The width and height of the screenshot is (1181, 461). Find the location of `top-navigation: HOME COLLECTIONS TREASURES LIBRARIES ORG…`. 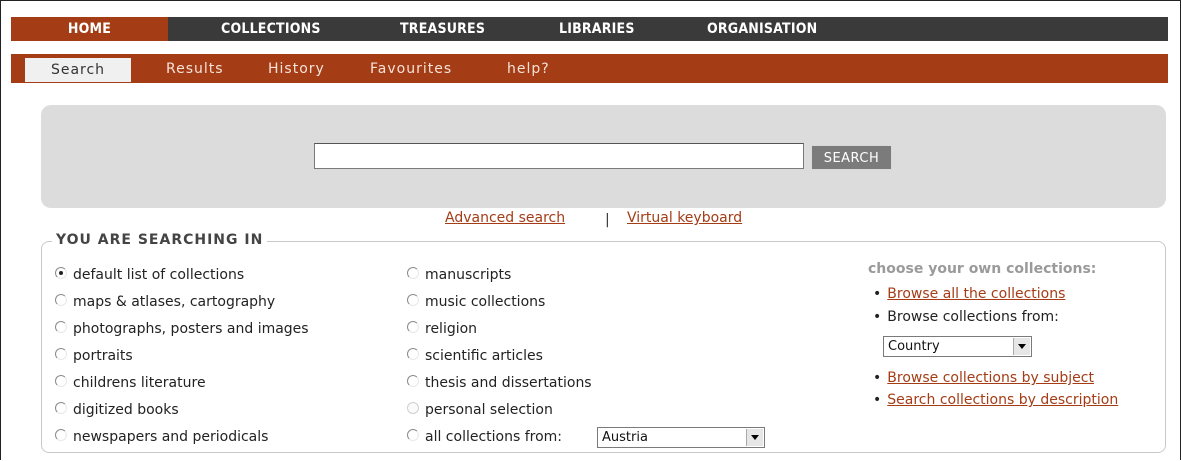

top-navigation: HOME COLLECTIONS TREASURES LIBRARIES ORG… is located at coordinates (589, 29).